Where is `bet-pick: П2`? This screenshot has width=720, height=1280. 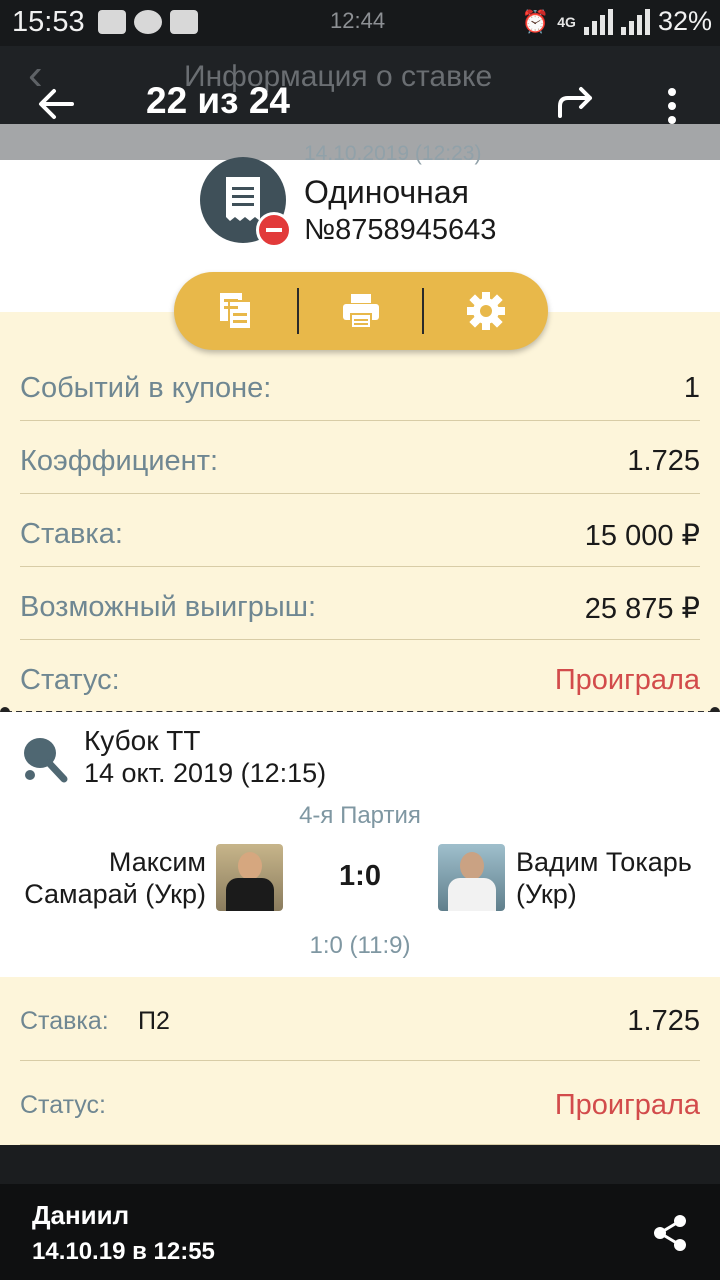
bet-pick: П2 is located at coordinates (154, 1021).